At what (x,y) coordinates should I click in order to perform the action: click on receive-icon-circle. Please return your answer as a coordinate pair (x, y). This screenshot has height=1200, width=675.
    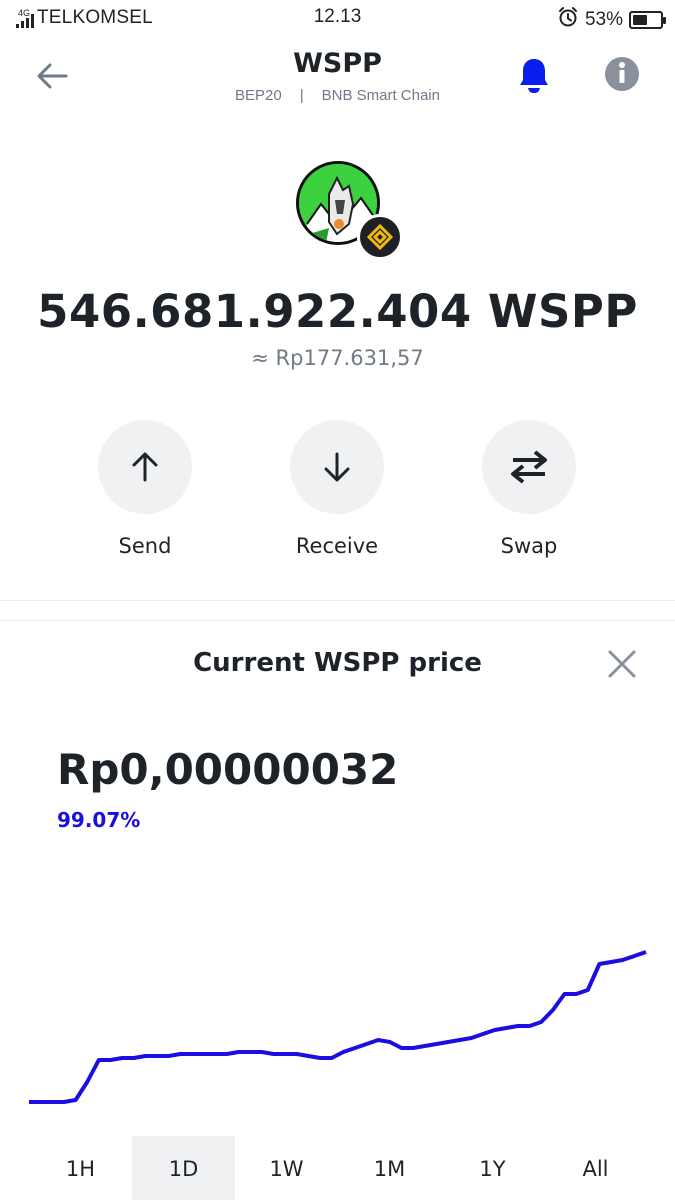
    Looking at the image, I should click on (337, 467).